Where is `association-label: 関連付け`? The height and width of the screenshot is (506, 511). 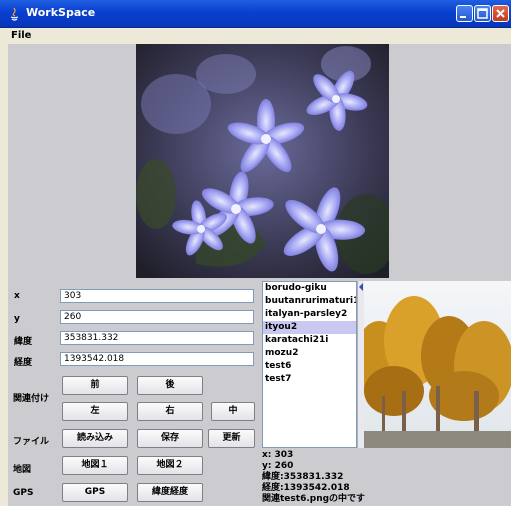
association-label: 関連付け is located at coordinates (31, 399).